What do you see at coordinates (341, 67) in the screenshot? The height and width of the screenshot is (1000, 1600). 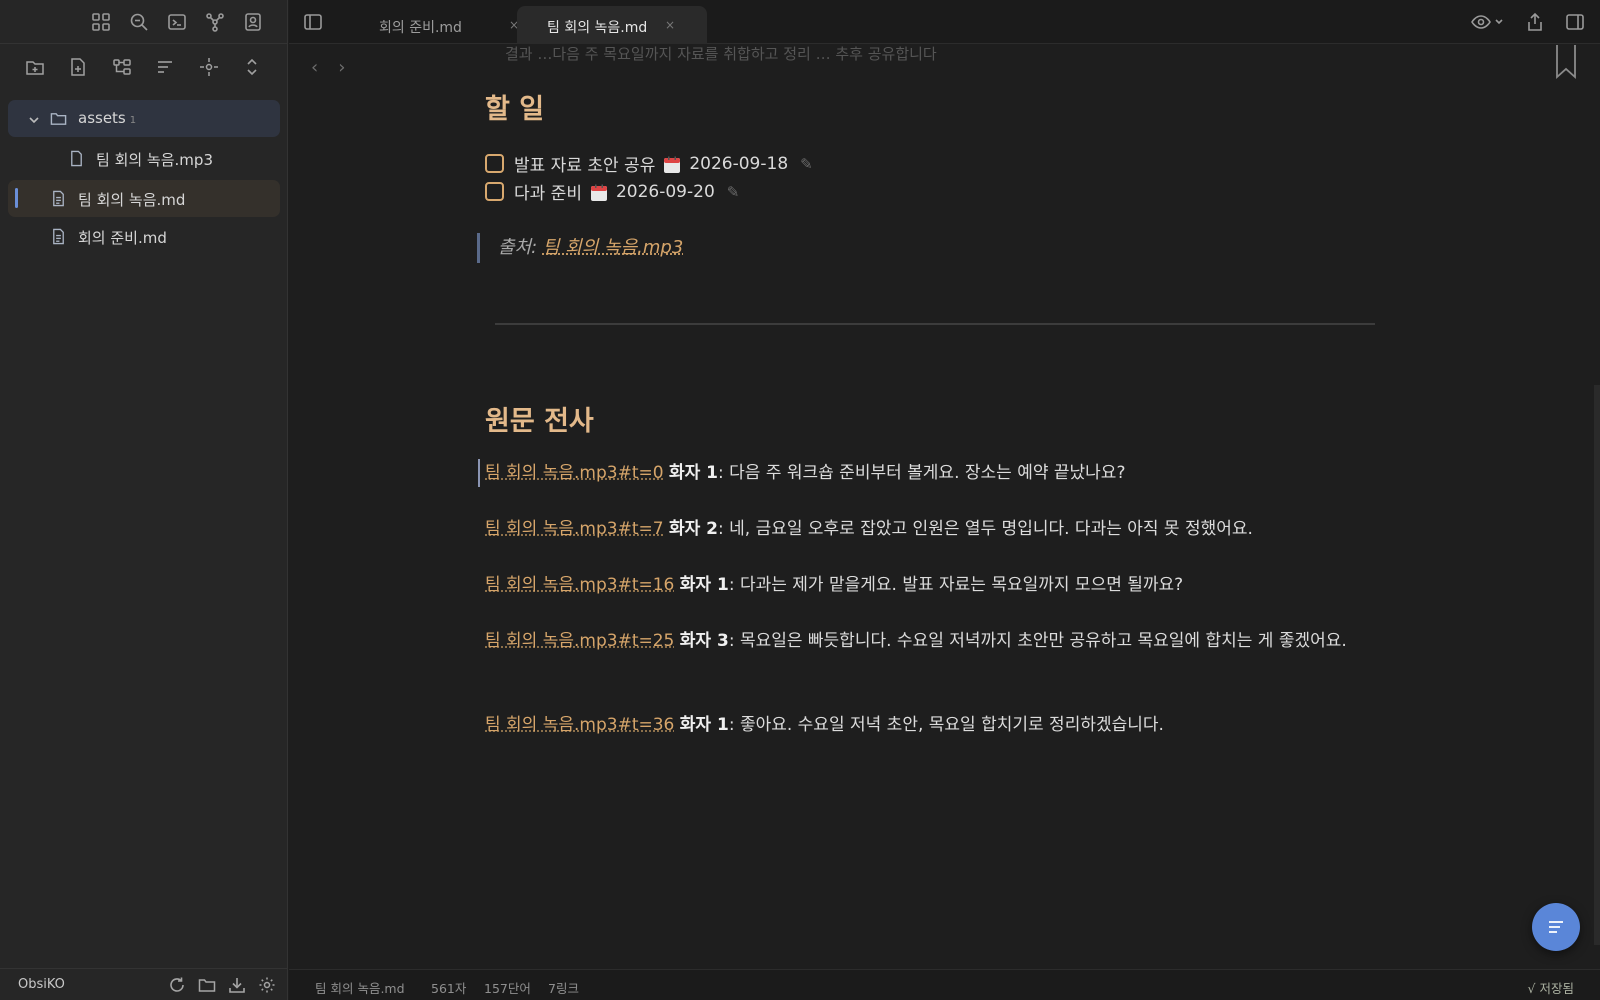 I see `forward-arrow-icon: ›` at bounding box center [341, 67].